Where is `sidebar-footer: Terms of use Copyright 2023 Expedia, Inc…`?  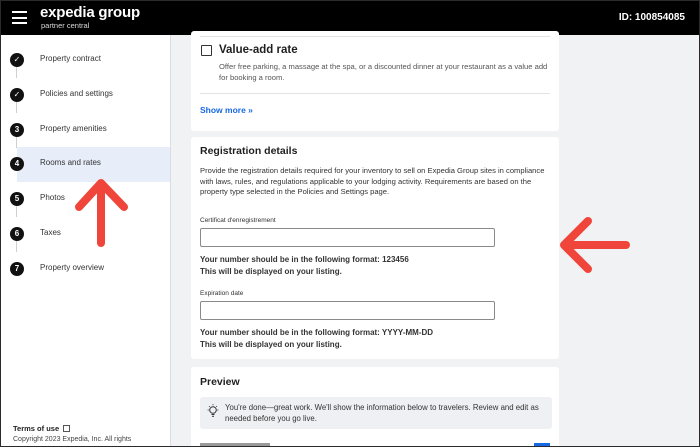
sidebar-footer: Terms of use Copyright 2023 Expedia, Inc… is located at coordinates (72, 433).